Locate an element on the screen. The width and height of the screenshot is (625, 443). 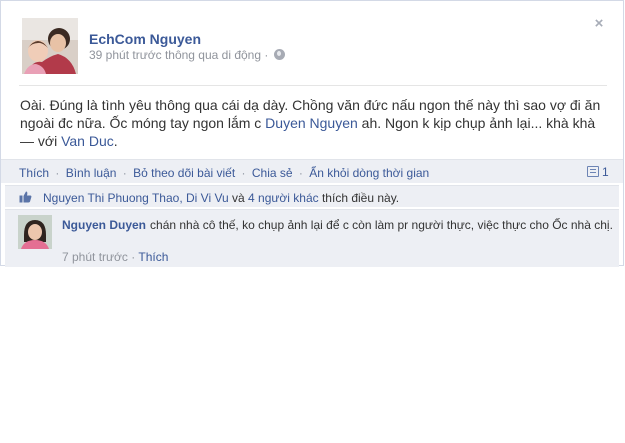
globe-icon is located at coordinates (279, 54).